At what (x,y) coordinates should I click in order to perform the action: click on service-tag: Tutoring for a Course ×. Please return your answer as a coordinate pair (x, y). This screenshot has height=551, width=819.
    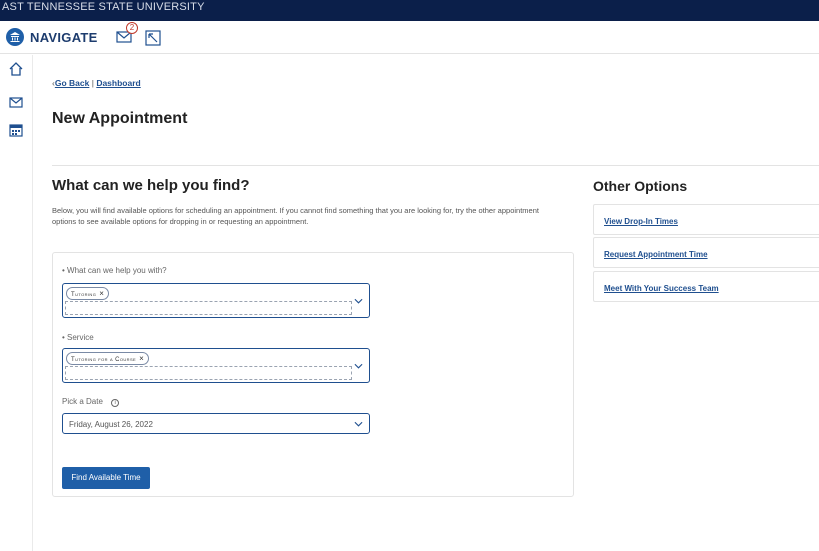
    Looking at the image, I should click on (108, 358).